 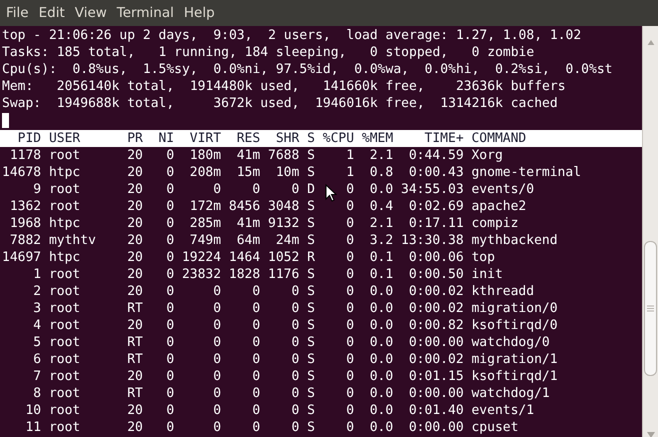 I want to click on table-cell: 15m, so click(x=248, y=172).